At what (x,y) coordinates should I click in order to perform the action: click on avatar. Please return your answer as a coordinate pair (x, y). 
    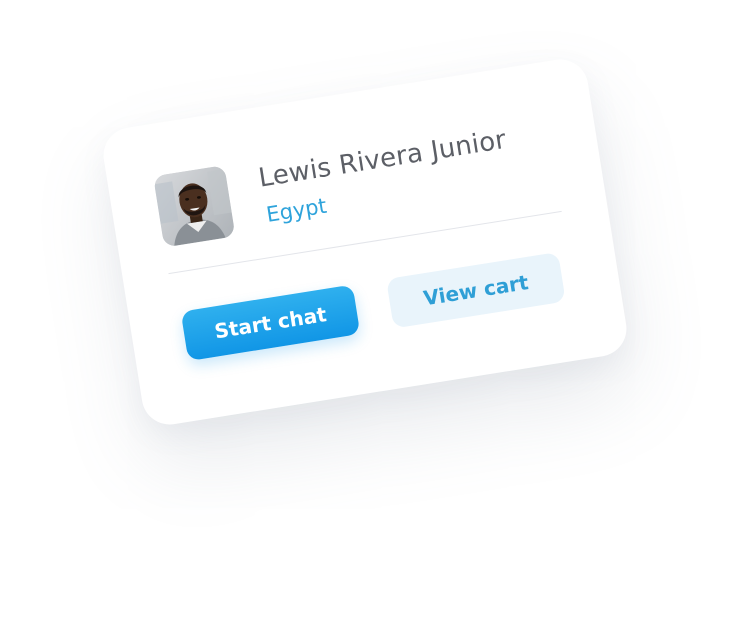
    Looking at the image, I should click on (194, 206).